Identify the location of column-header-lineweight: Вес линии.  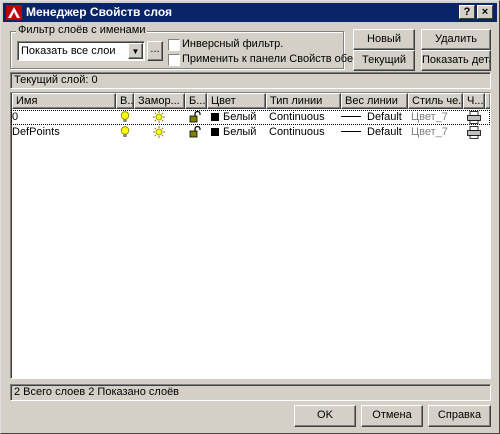
(374, 101).